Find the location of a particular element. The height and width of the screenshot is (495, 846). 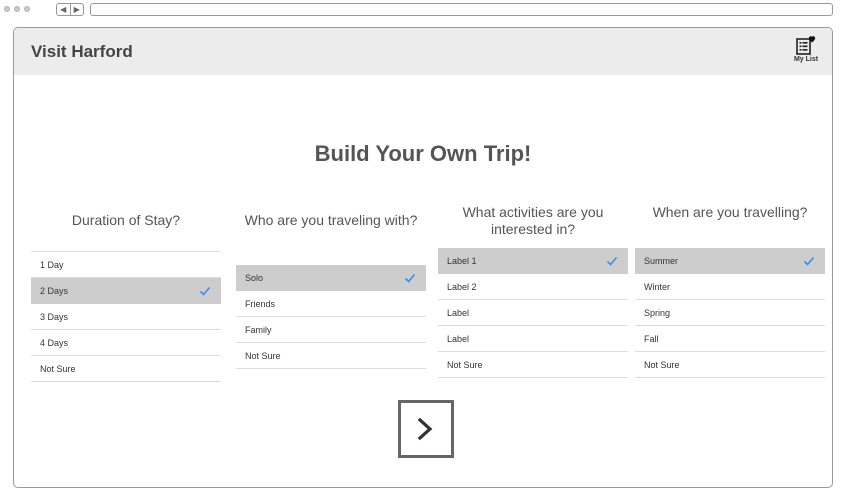

window-close-dot is located at coordinates (7, 9).